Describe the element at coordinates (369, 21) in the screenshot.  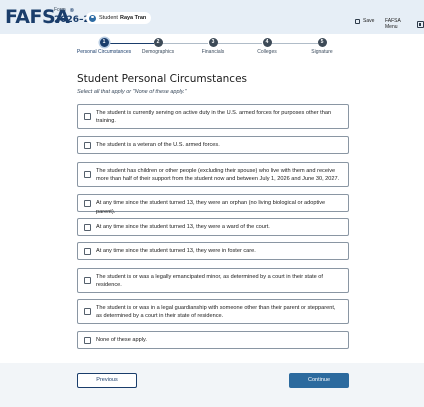
I see `save-label: Save` at that location.